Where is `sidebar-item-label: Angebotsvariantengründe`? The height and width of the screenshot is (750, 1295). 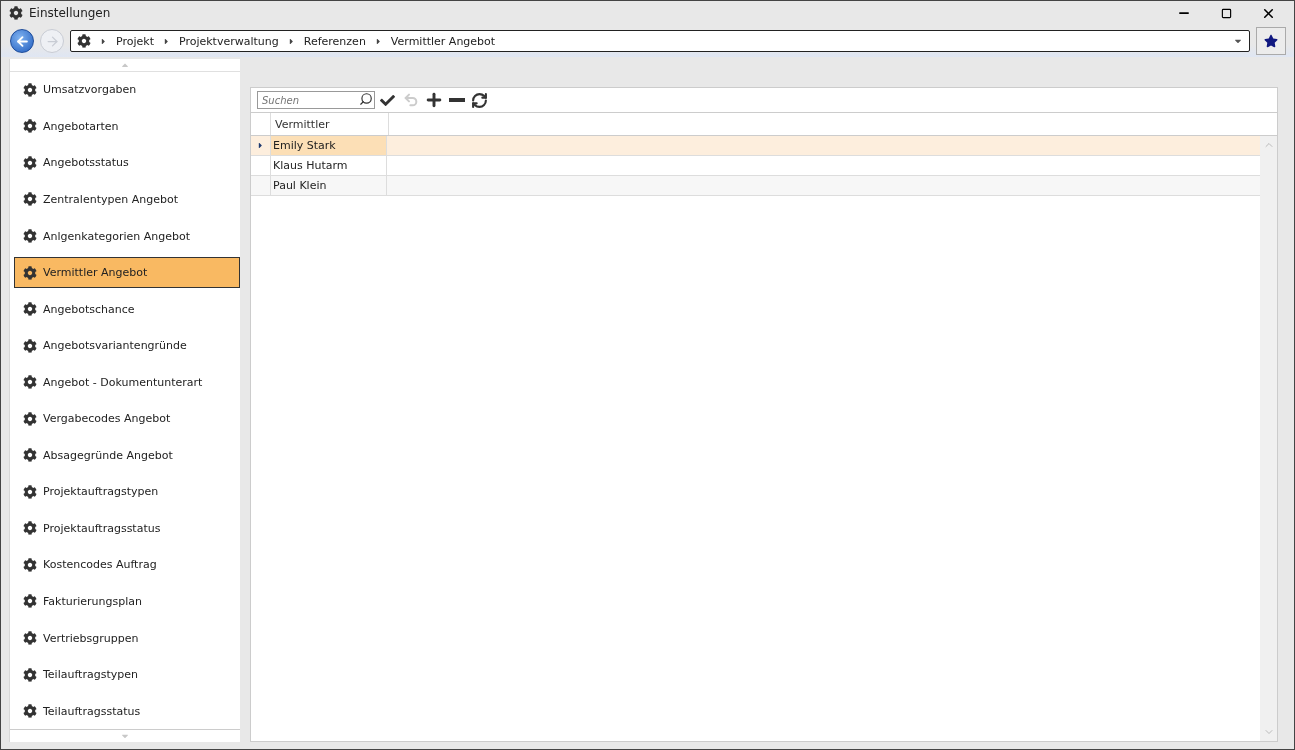 sidebar-item-label: Angebotsvariantengründe is located at coordinates (115, 346).